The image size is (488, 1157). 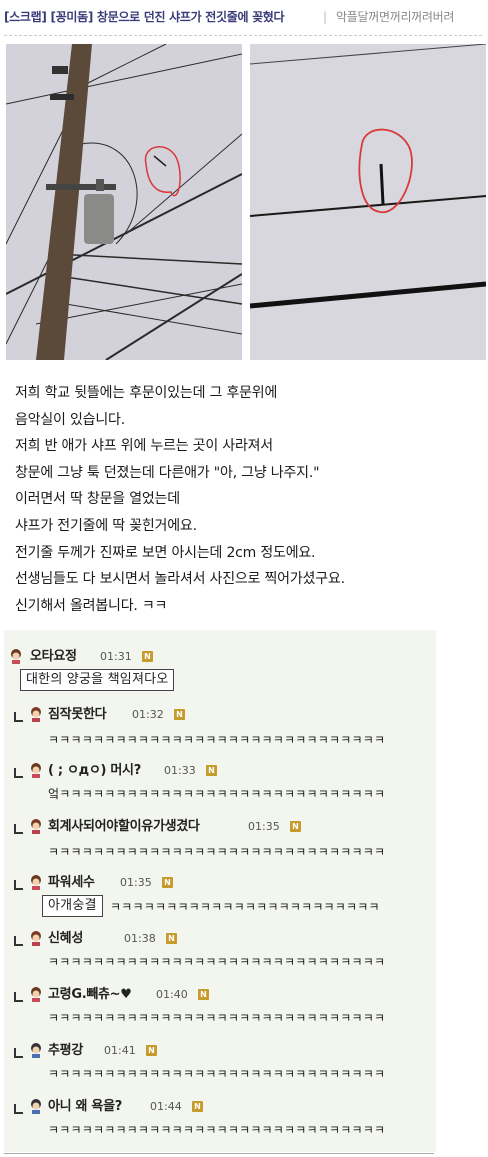 I want to click on body-line: 샤프가 전기줄에 딱 꽂힌거에요., so click(x=106, y=525).